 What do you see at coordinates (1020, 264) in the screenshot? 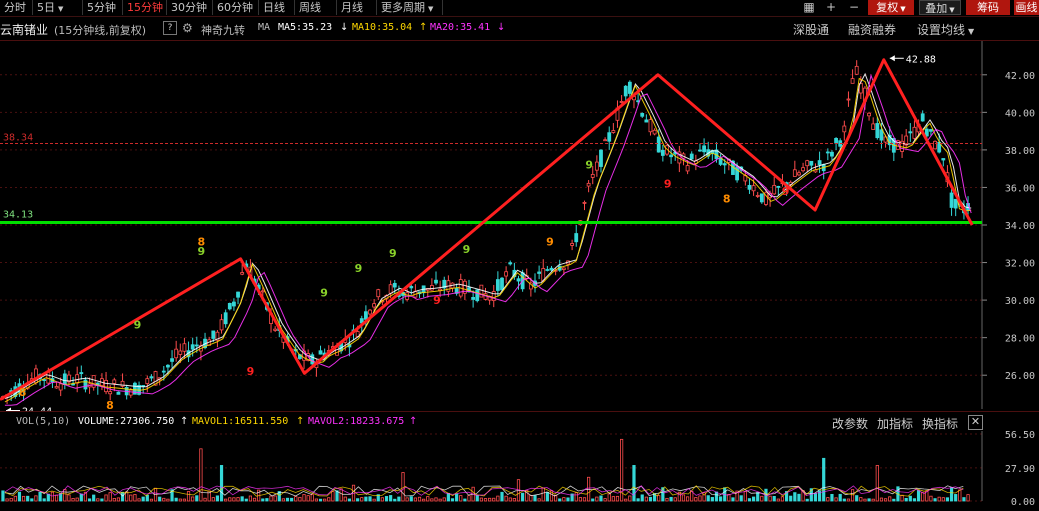
I see `y-tick-label: 32.00` at bounding box center [1020, 264].